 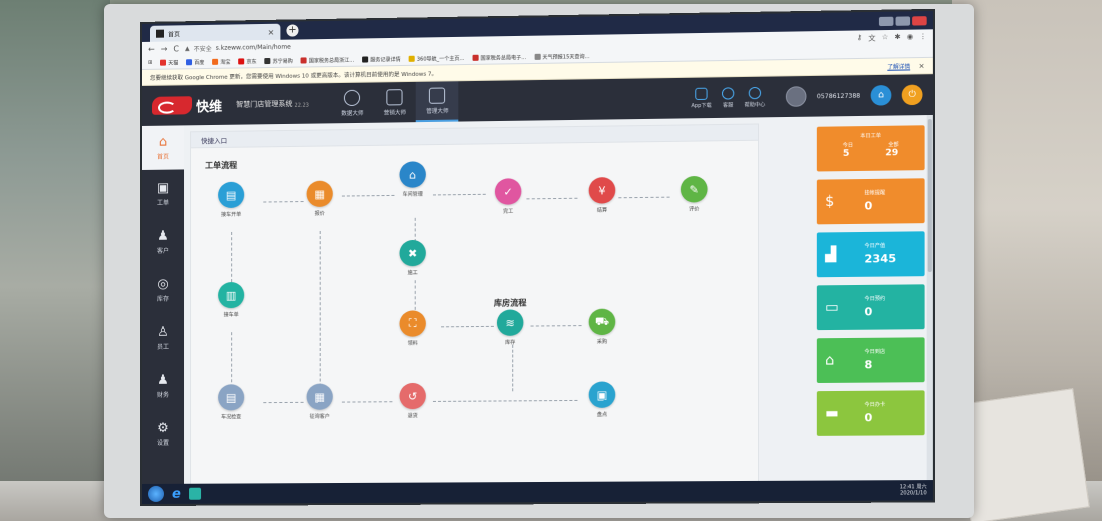 What do you see at coordinates (796, 96) in the screenshot?
I see `avatar` at bounding box center [796, 96].